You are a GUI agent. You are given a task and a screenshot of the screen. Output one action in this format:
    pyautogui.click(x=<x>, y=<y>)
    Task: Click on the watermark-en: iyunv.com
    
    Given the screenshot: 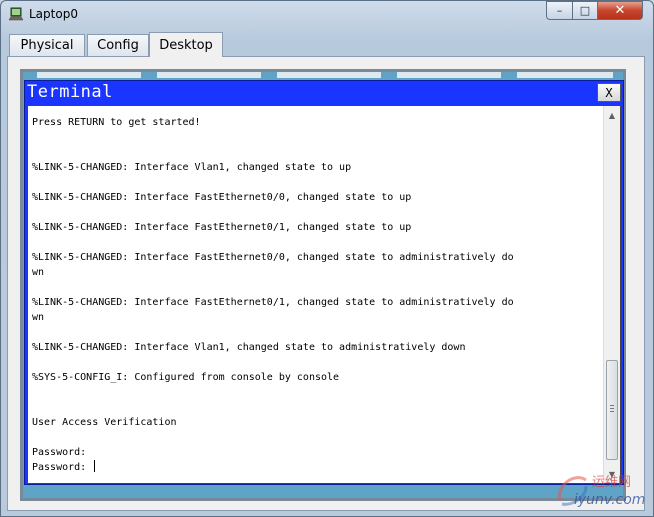 What is the action you would take?
    pyautogui.click(x=610, y=500)
    